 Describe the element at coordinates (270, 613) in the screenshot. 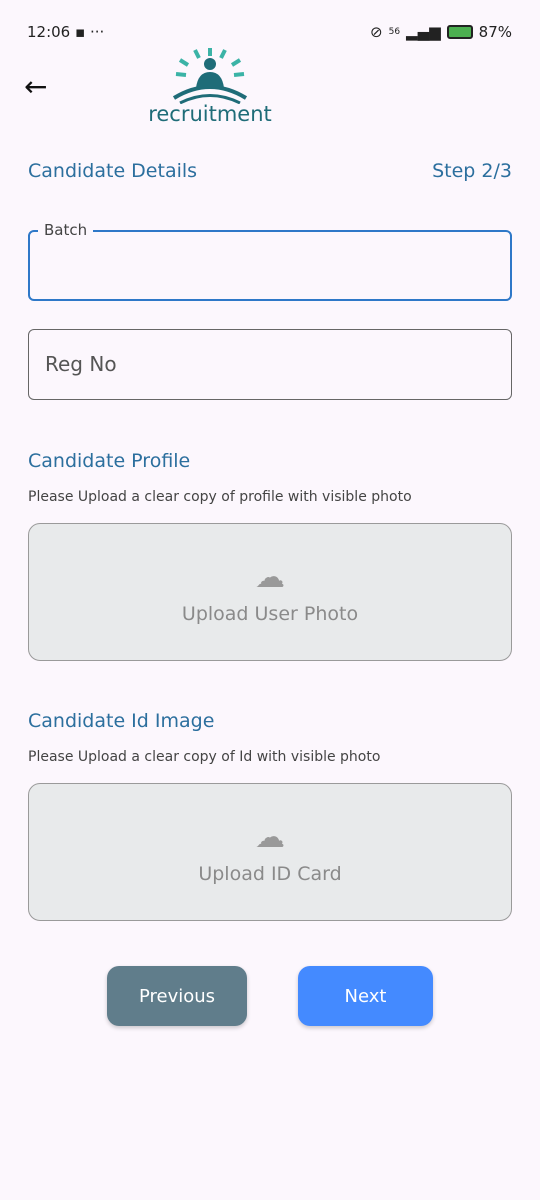

I see `upload-user-photo-label: Upload User Photo` at that location.